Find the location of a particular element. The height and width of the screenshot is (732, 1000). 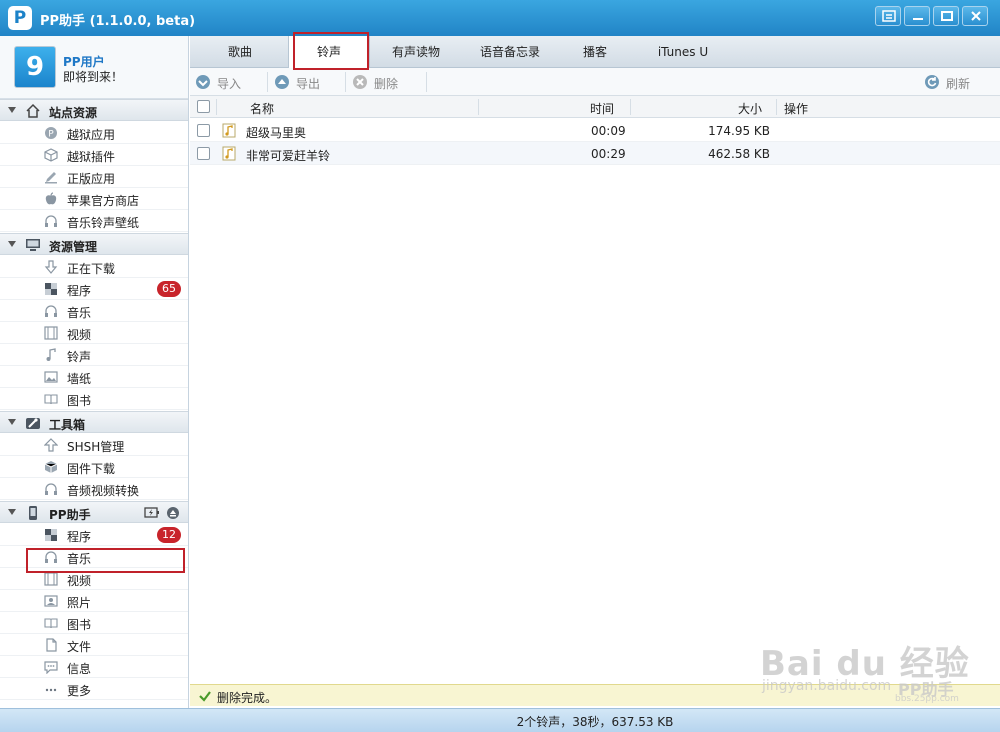

sidebar-item-app-store: 苹果官方商店 is located at coordinates (94, 199).